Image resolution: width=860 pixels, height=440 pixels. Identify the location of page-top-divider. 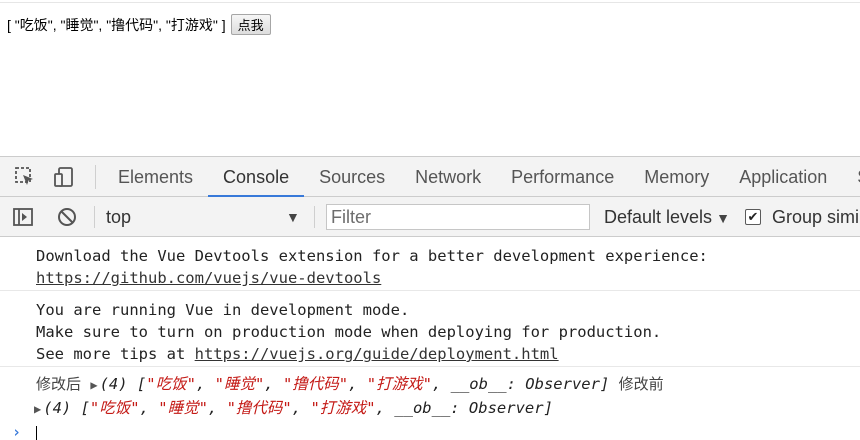
(430, 2).